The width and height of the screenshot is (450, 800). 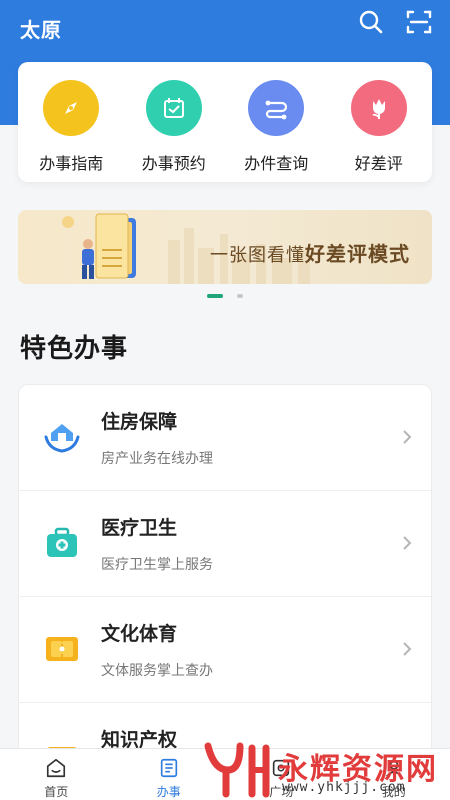 What do you see at coordinates (56, 768) in the screenshot?
I see `home-icon` at bounding box center [56, 768].